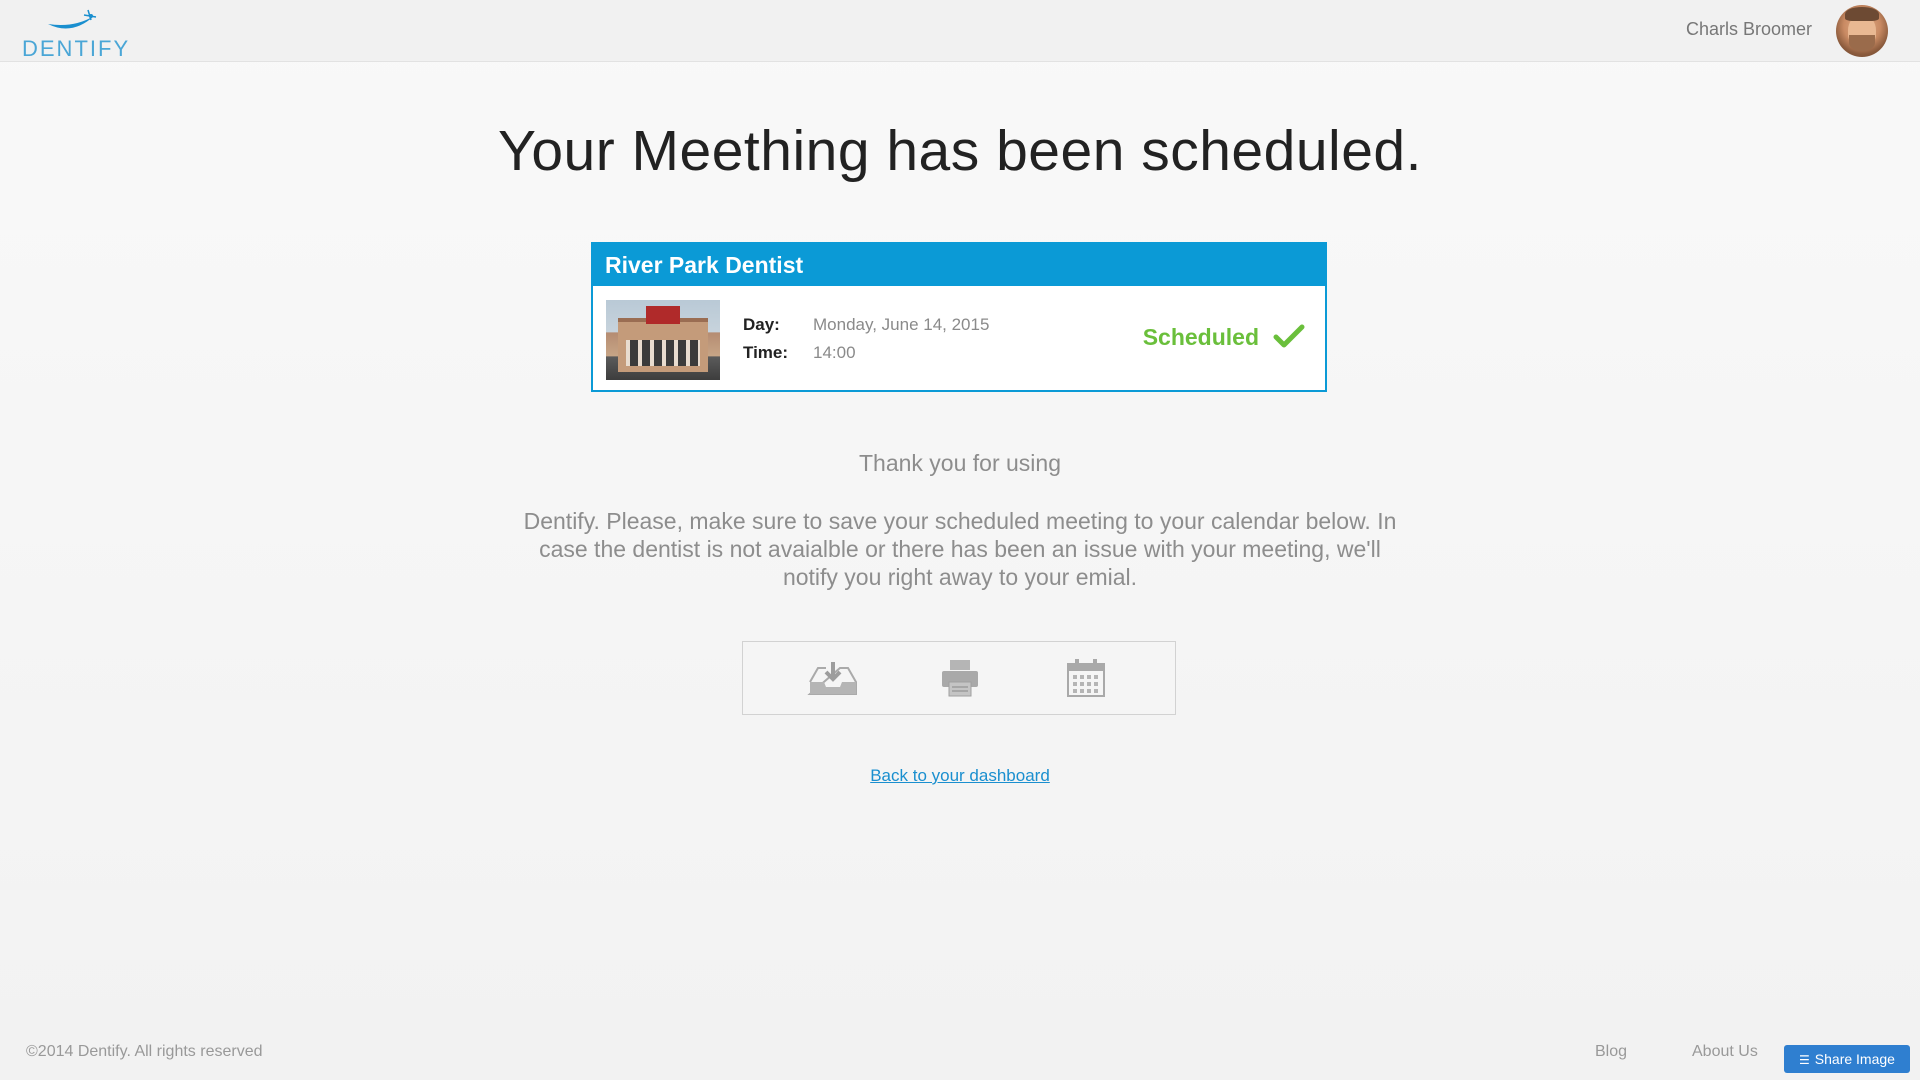 This screenshot has width=1920, height=1080. I want to click on footer-copyright: ©2014 Dentify. All rights reserved, so click(144, 1051).